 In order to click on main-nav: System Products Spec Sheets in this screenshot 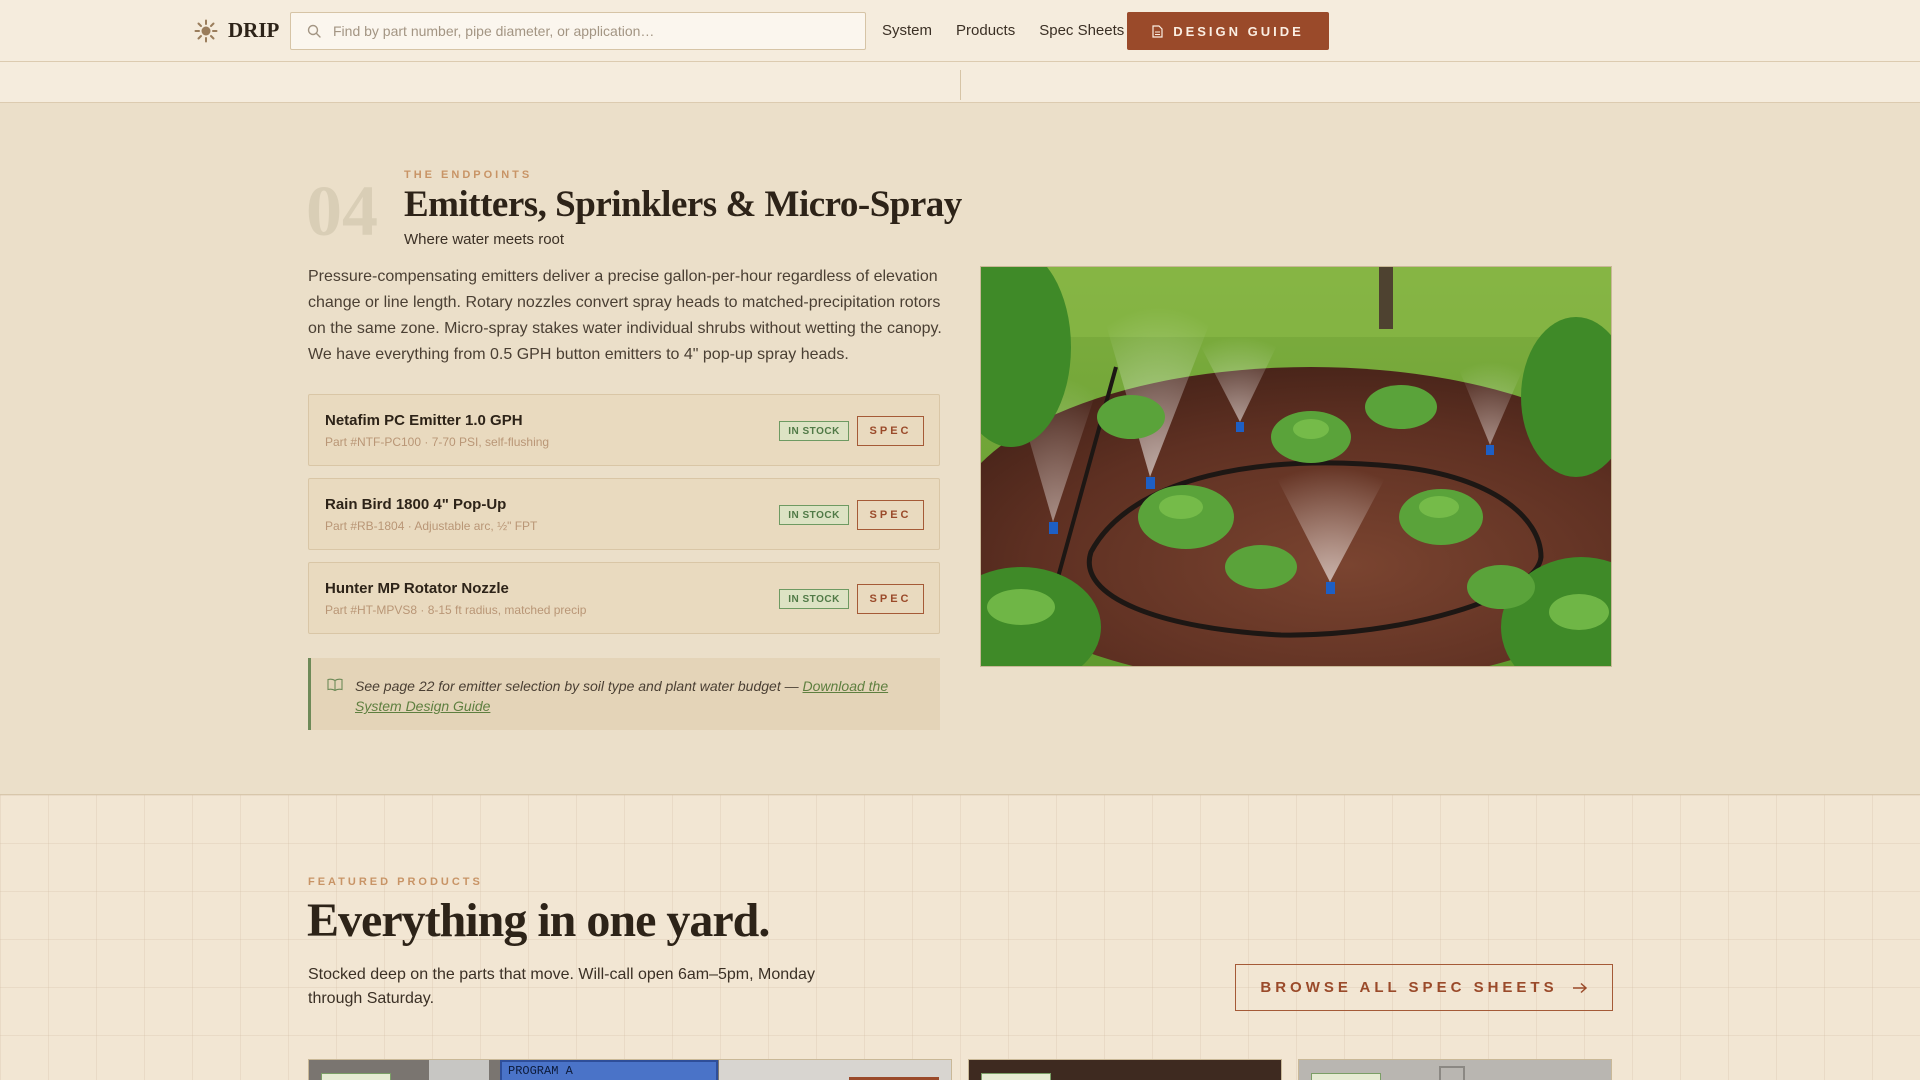, I will do `click(1003, 30)`.